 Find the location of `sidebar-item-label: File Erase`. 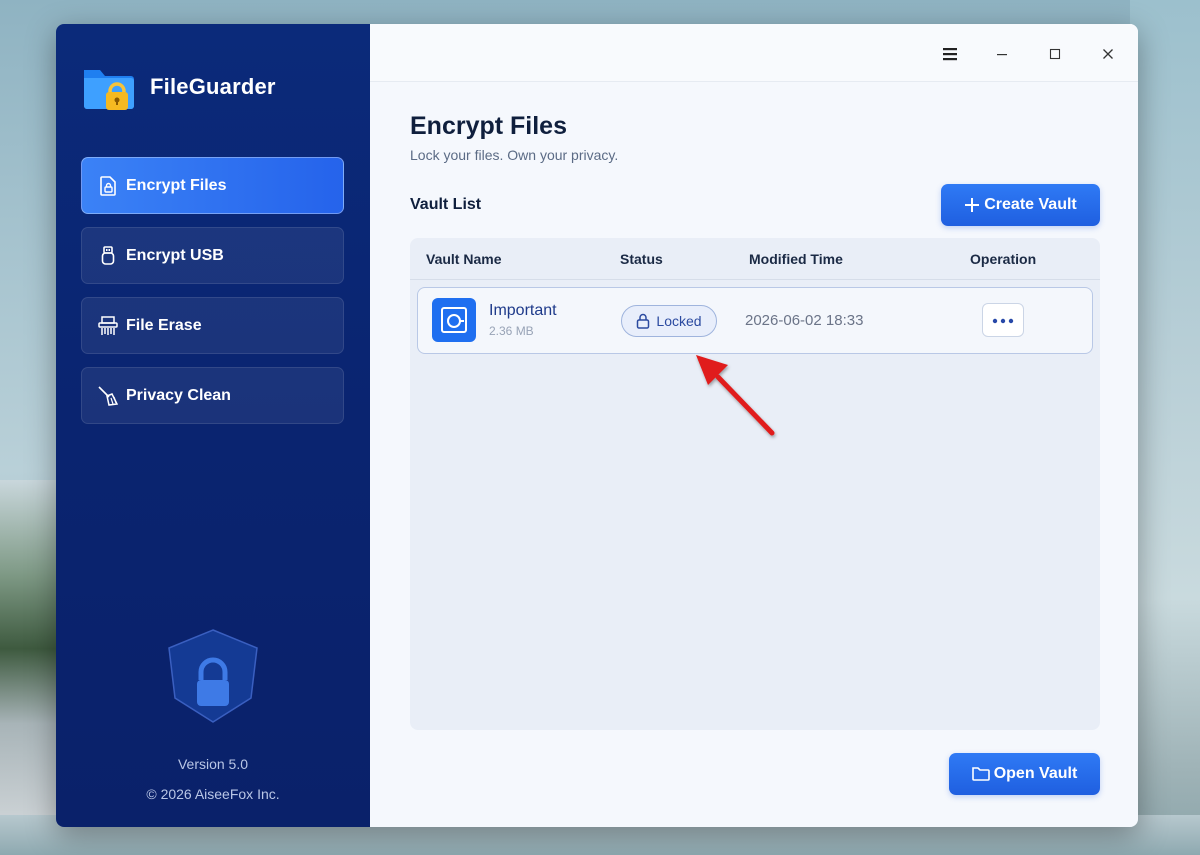

sidebar-item-label: File Erase is located at coordinates (164, 325).